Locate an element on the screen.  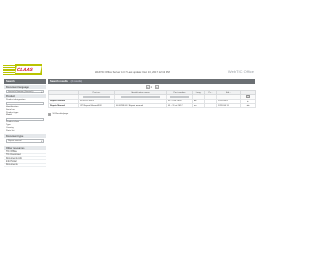
document-language-select: Deutsch/German (Deutsch) is located at coordinates (25, 91).